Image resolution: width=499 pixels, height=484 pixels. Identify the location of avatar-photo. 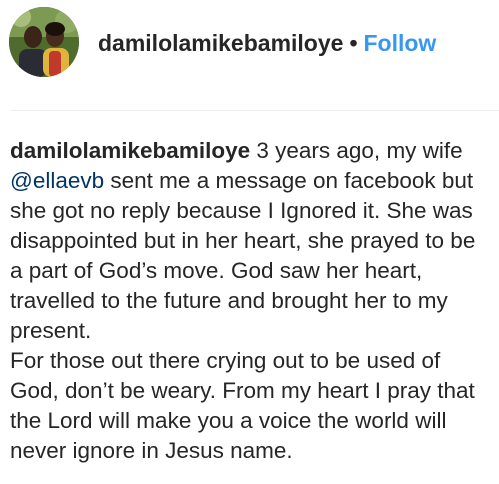
(44, 42).